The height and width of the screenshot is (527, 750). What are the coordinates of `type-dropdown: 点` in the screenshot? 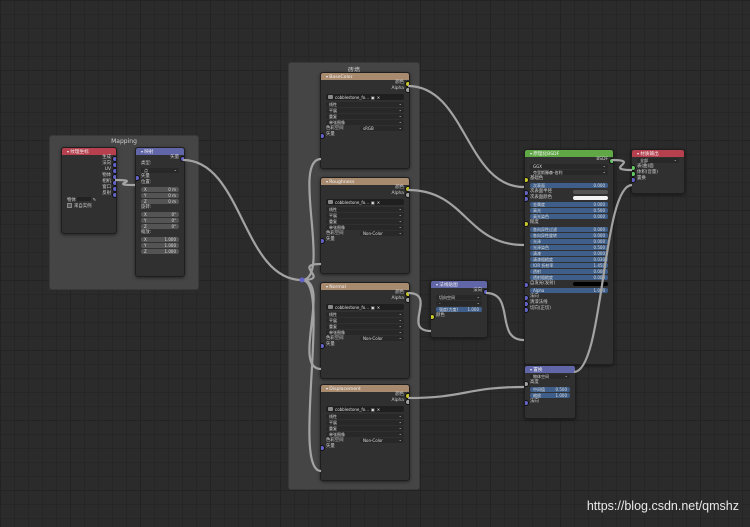 It's located at (160, 170).